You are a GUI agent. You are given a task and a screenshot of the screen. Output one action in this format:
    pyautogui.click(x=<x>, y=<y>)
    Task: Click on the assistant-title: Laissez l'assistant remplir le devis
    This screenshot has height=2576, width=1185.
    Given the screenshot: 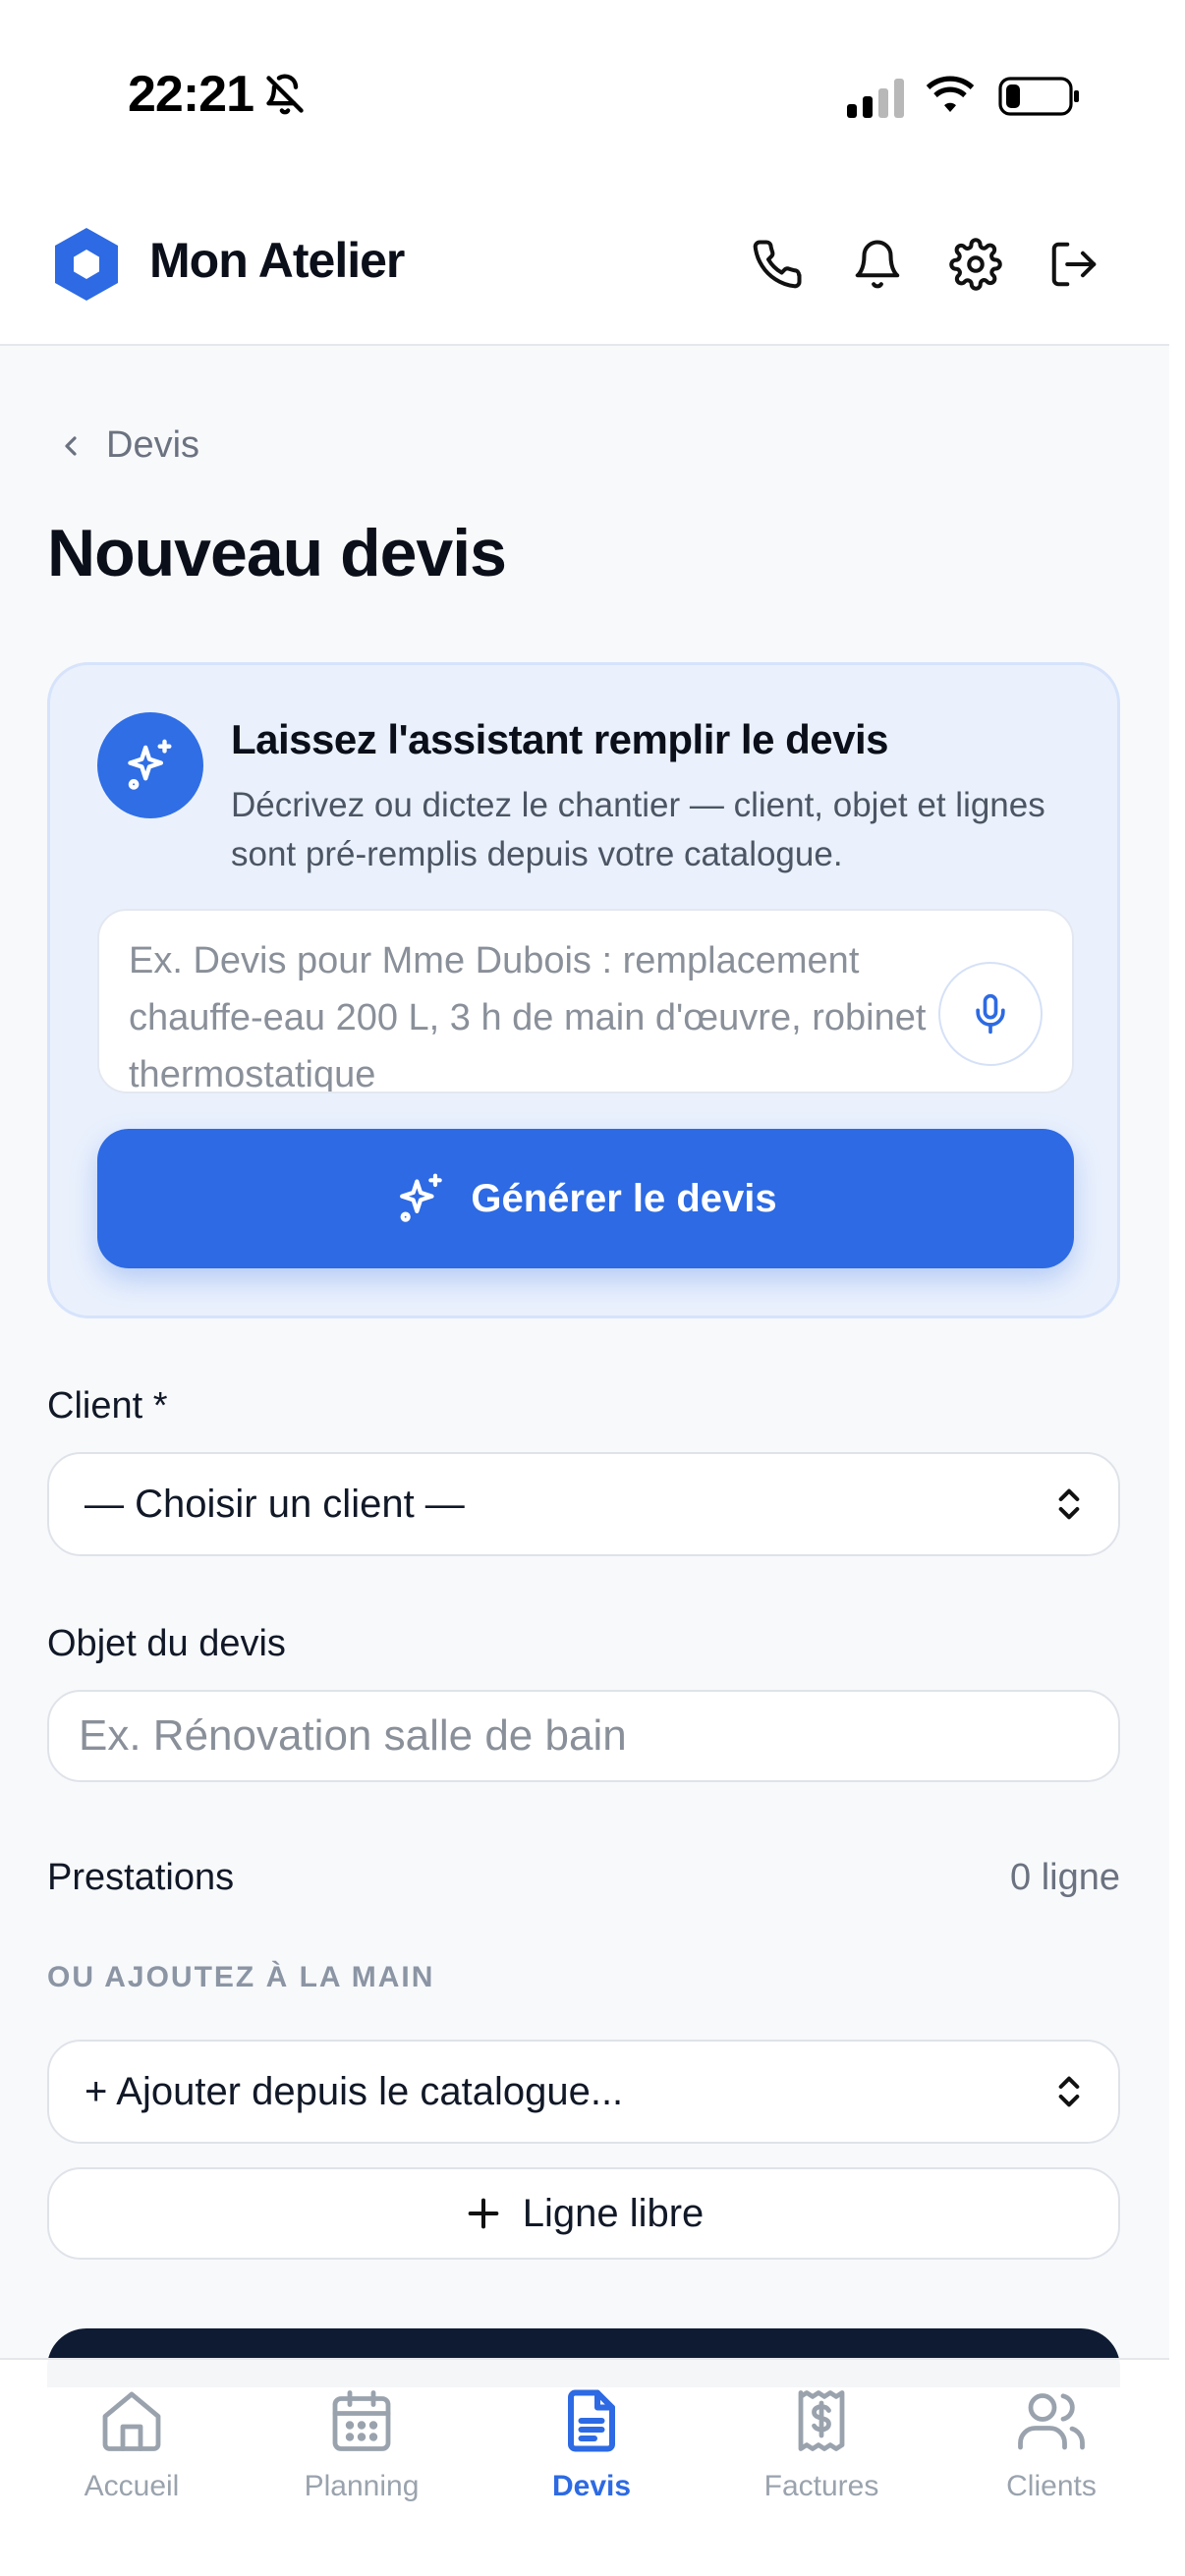 What is the action you would take?
    pyautogui.click(x=560, y=739)
    